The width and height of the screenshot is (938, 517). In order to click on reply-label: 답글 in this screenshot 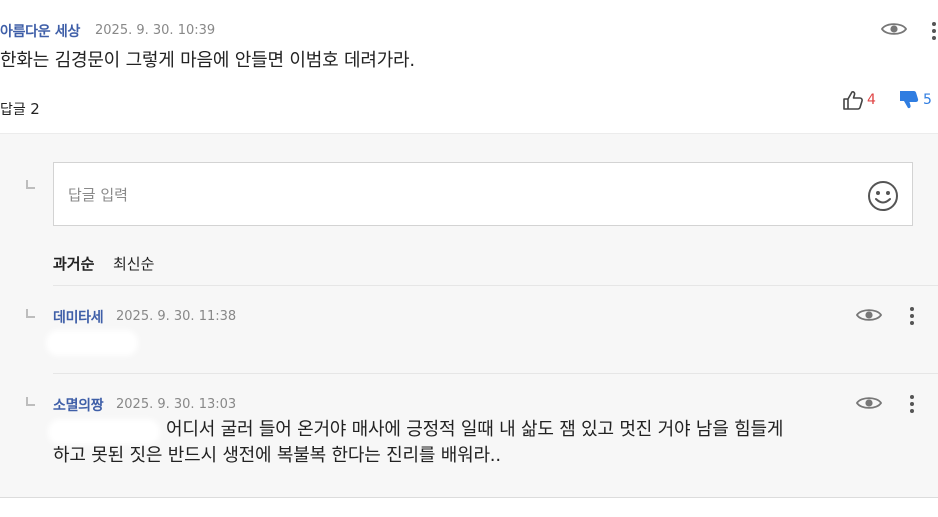, I will do `click(13, 110)`.